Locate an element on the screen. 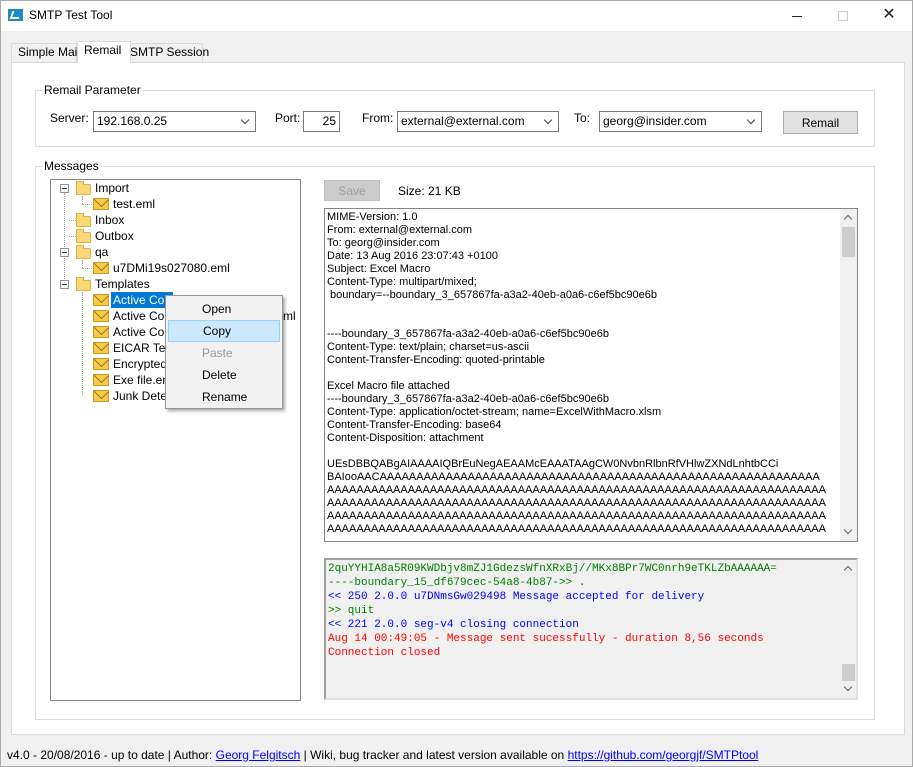 Image resolution: width=913 pixels, height=767 pixels. server-value: 192.168.0.25 is located at coordinates (132, 121).